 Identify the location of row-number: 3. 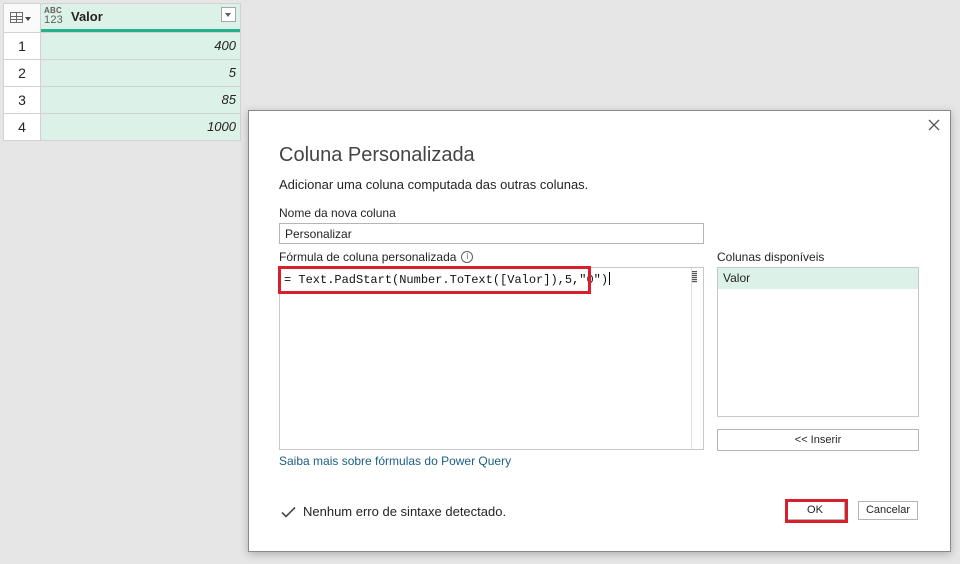
(22, 100).